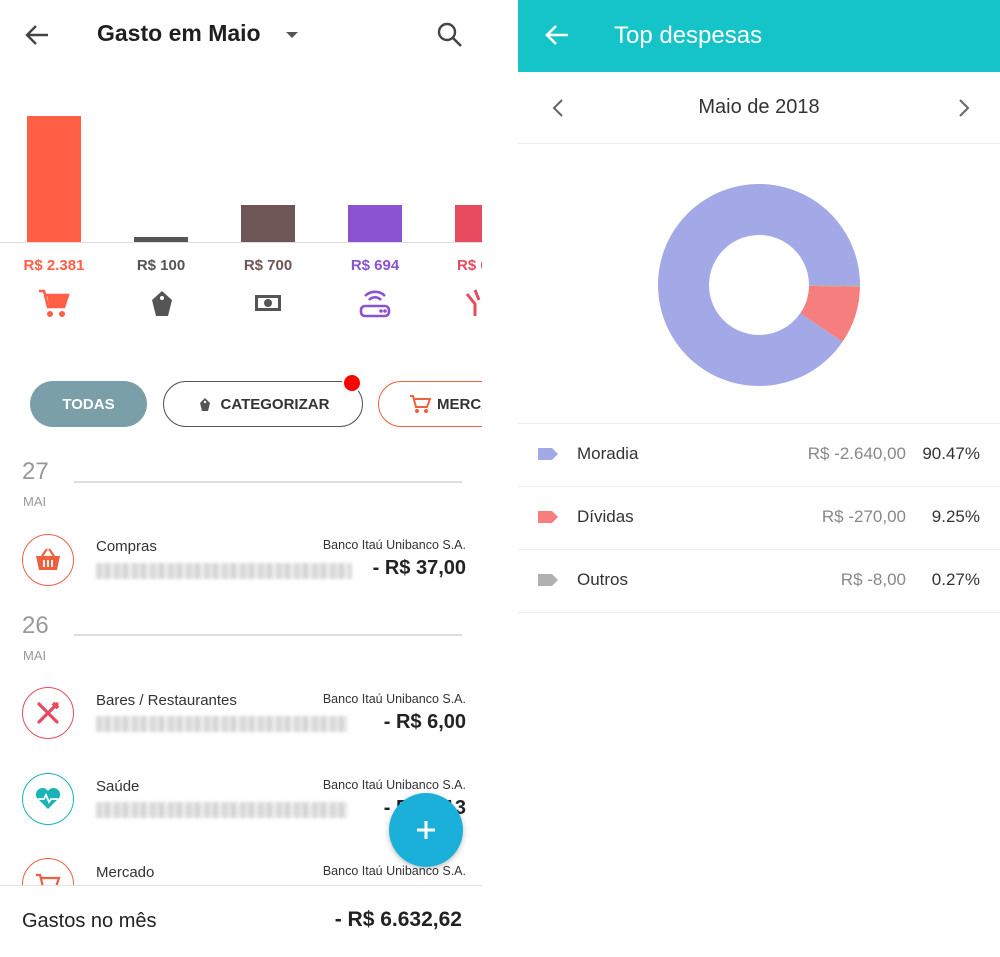 The width and height of the screenshot is (1000, 957). I want to click on category-bar-chart, so click(241, 157).